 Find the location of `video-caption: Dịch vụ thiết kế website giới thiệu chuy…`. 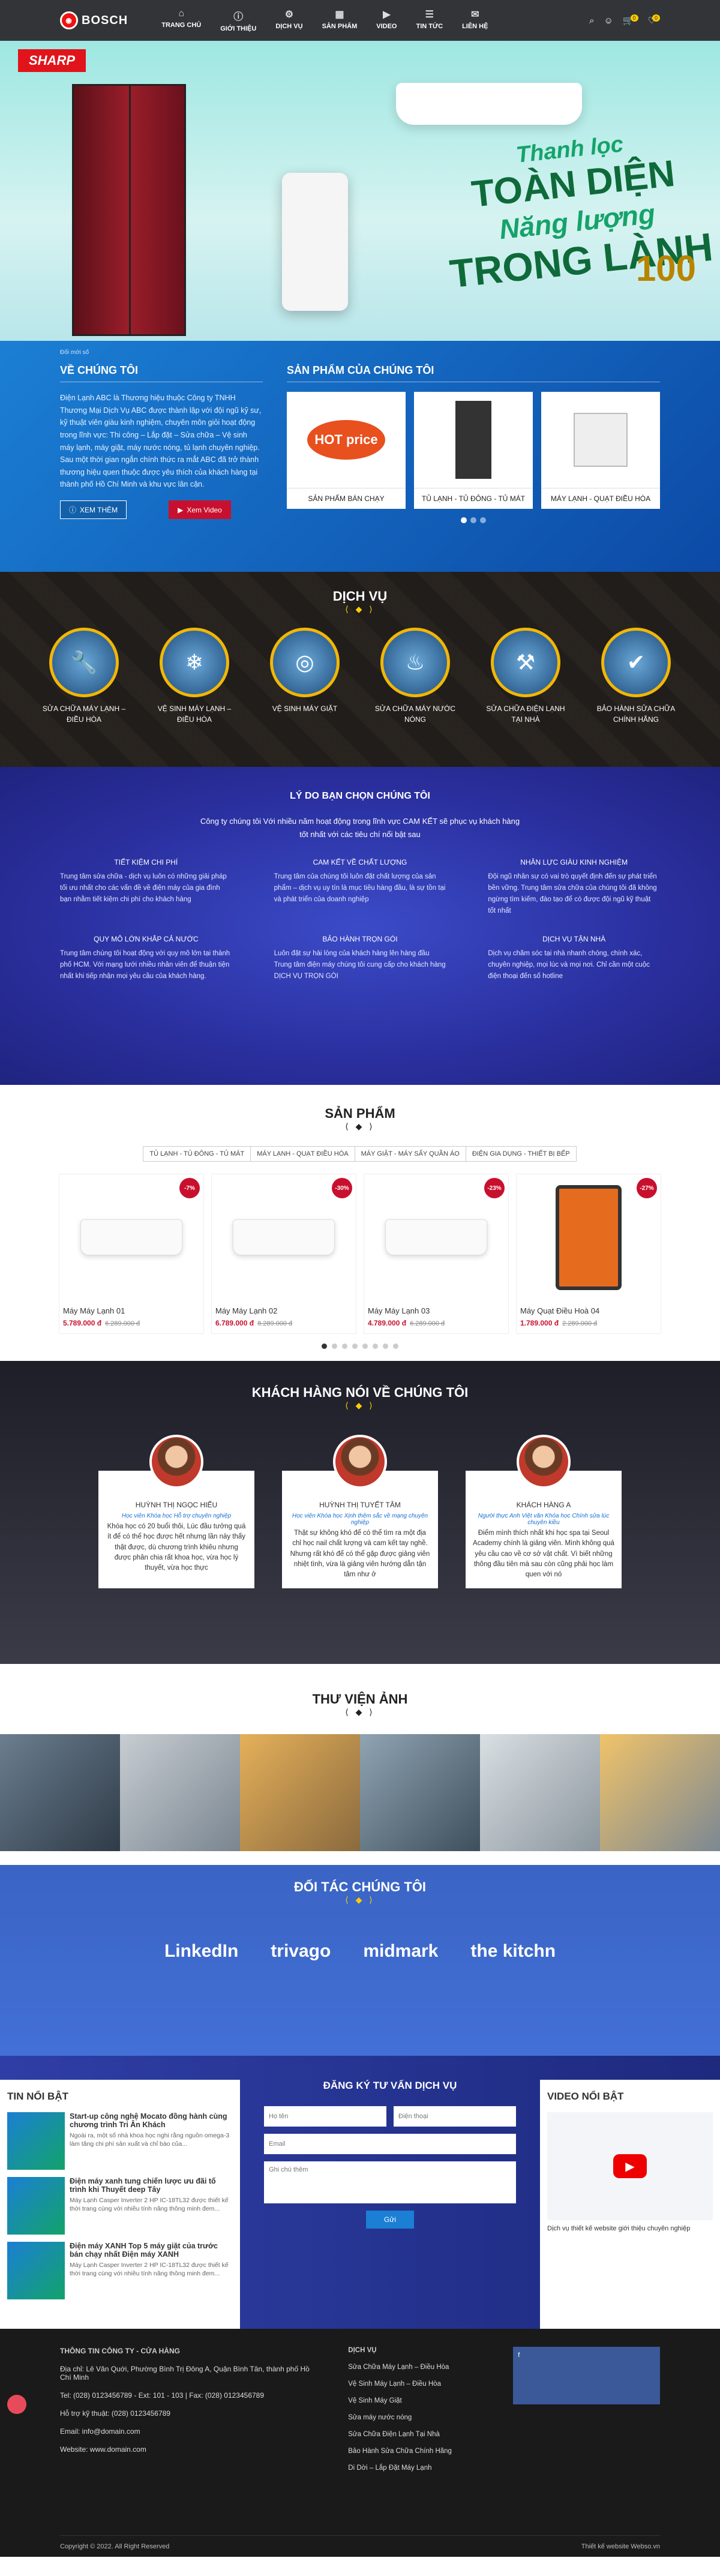

video-caption: Dịch vụ thiết kế website giới thiệu chuy… is located at coordinates (630, 2228).